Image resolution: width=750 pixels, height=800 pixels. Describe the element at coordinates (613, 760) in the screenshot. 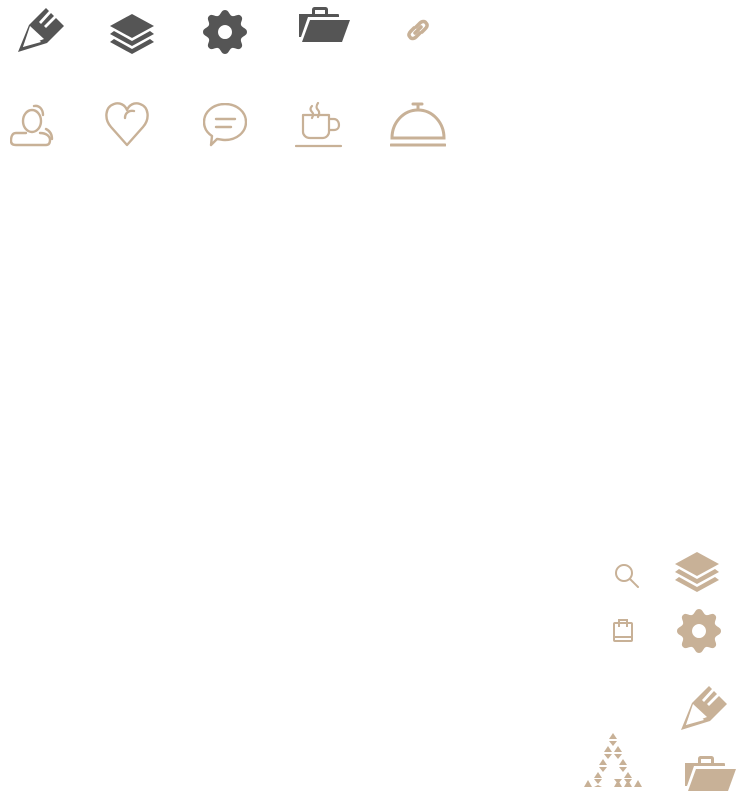

I see `triangle-logo-icon` at that location.